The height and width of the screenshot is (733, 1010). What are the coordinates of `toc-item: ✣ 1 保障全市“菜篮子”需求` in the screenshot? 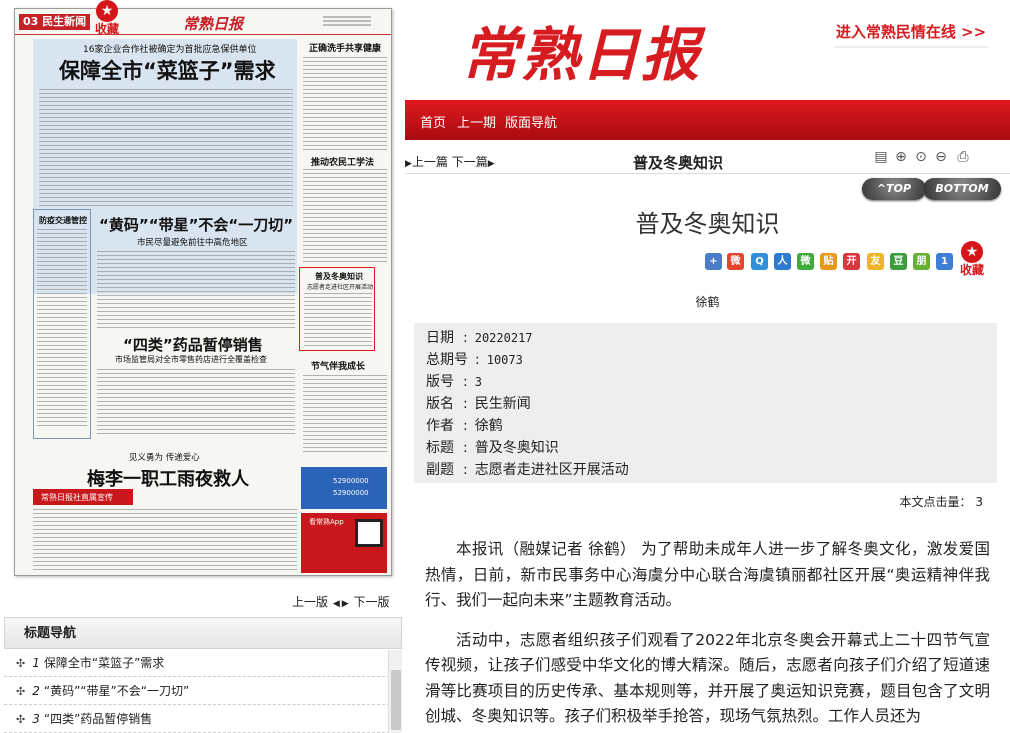 It's located at (197, 663).